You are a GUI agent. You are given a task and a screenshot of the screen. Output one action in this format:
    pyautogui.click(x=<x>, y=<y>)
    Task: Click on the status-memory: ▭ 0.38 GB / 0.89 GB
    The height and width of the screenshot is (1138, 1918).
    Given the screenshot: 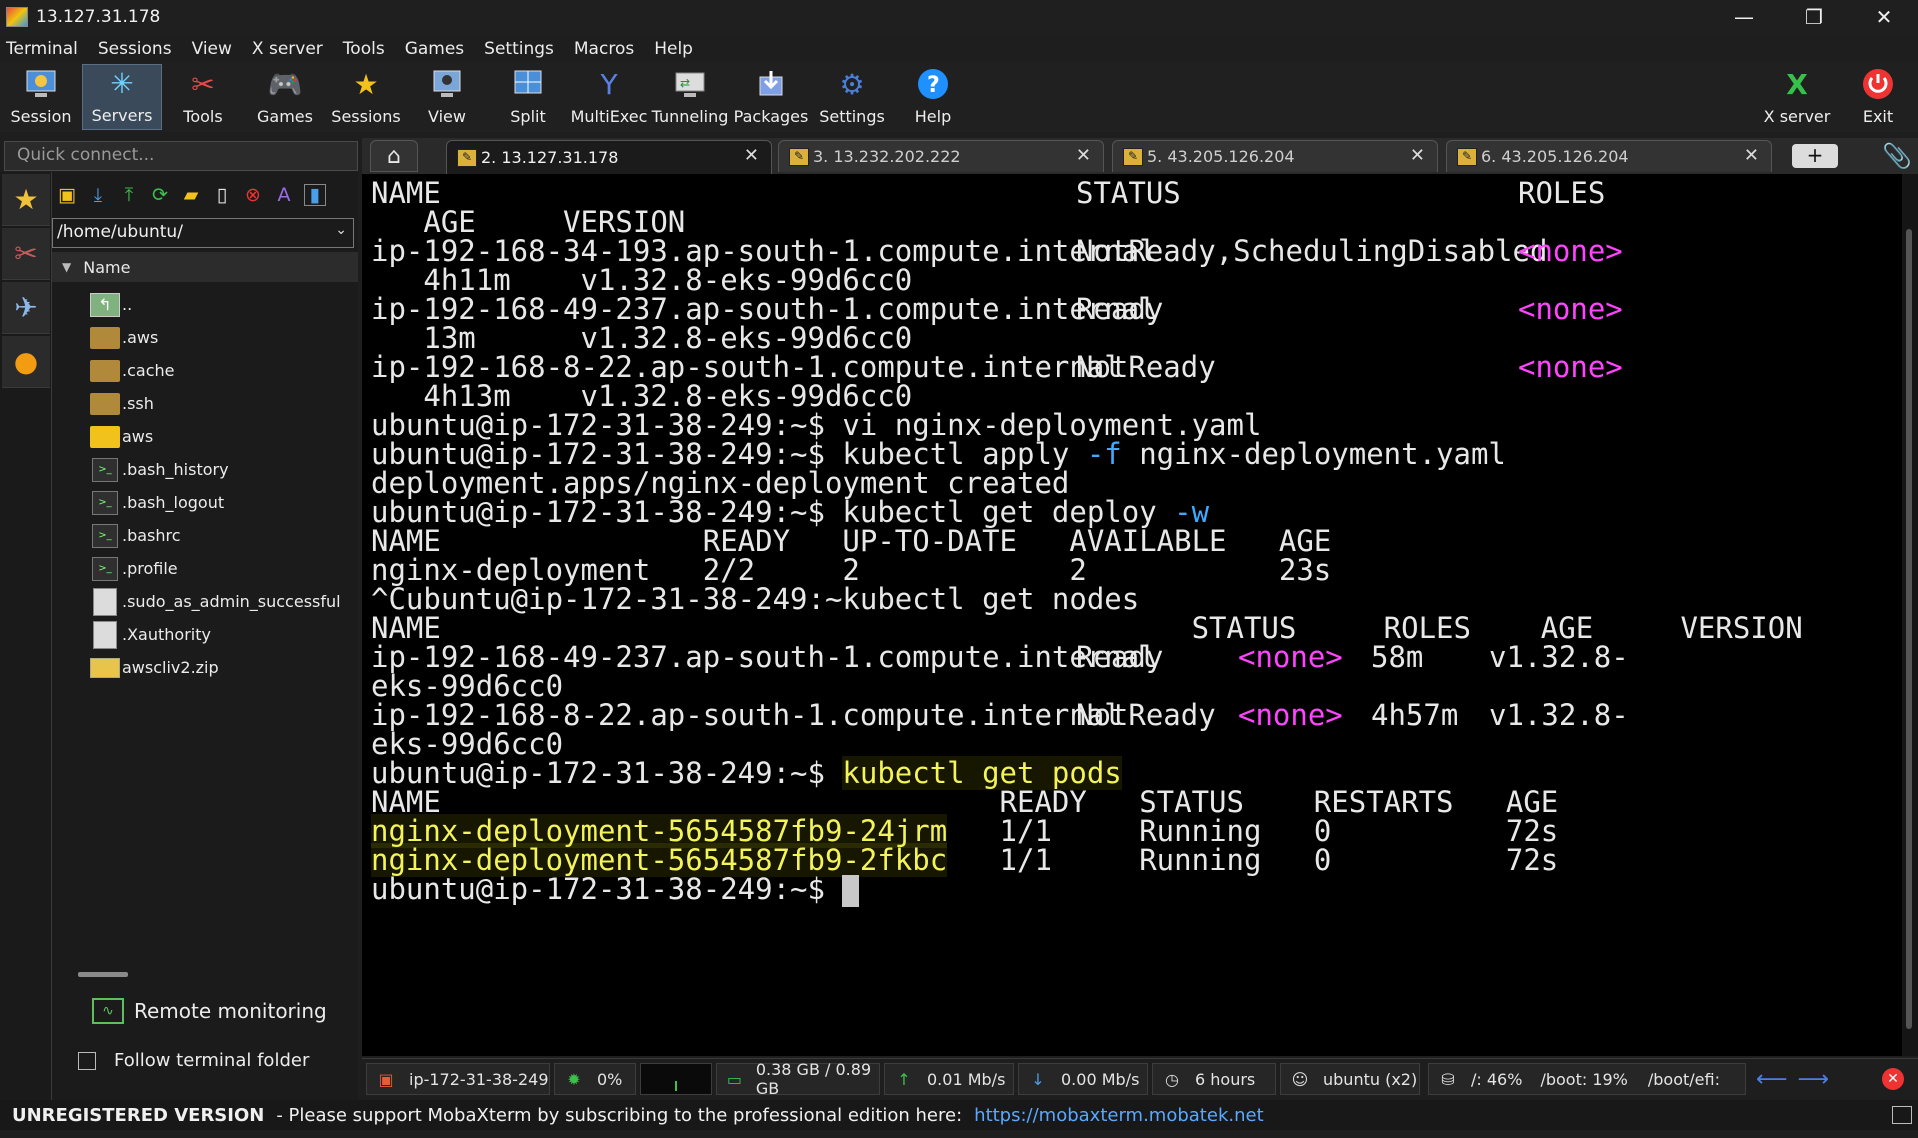 What is the action you would take?
    pyautogui.click(x=798, y=1079)
    